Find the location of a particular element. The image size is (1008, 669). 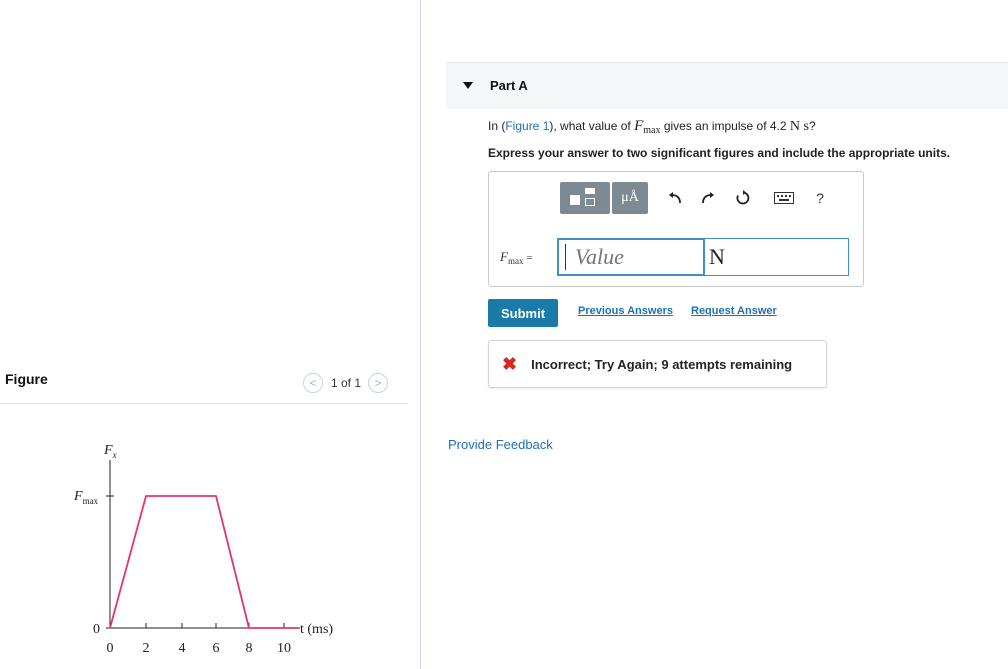

panel-divider is located at coordinates (420, 334).